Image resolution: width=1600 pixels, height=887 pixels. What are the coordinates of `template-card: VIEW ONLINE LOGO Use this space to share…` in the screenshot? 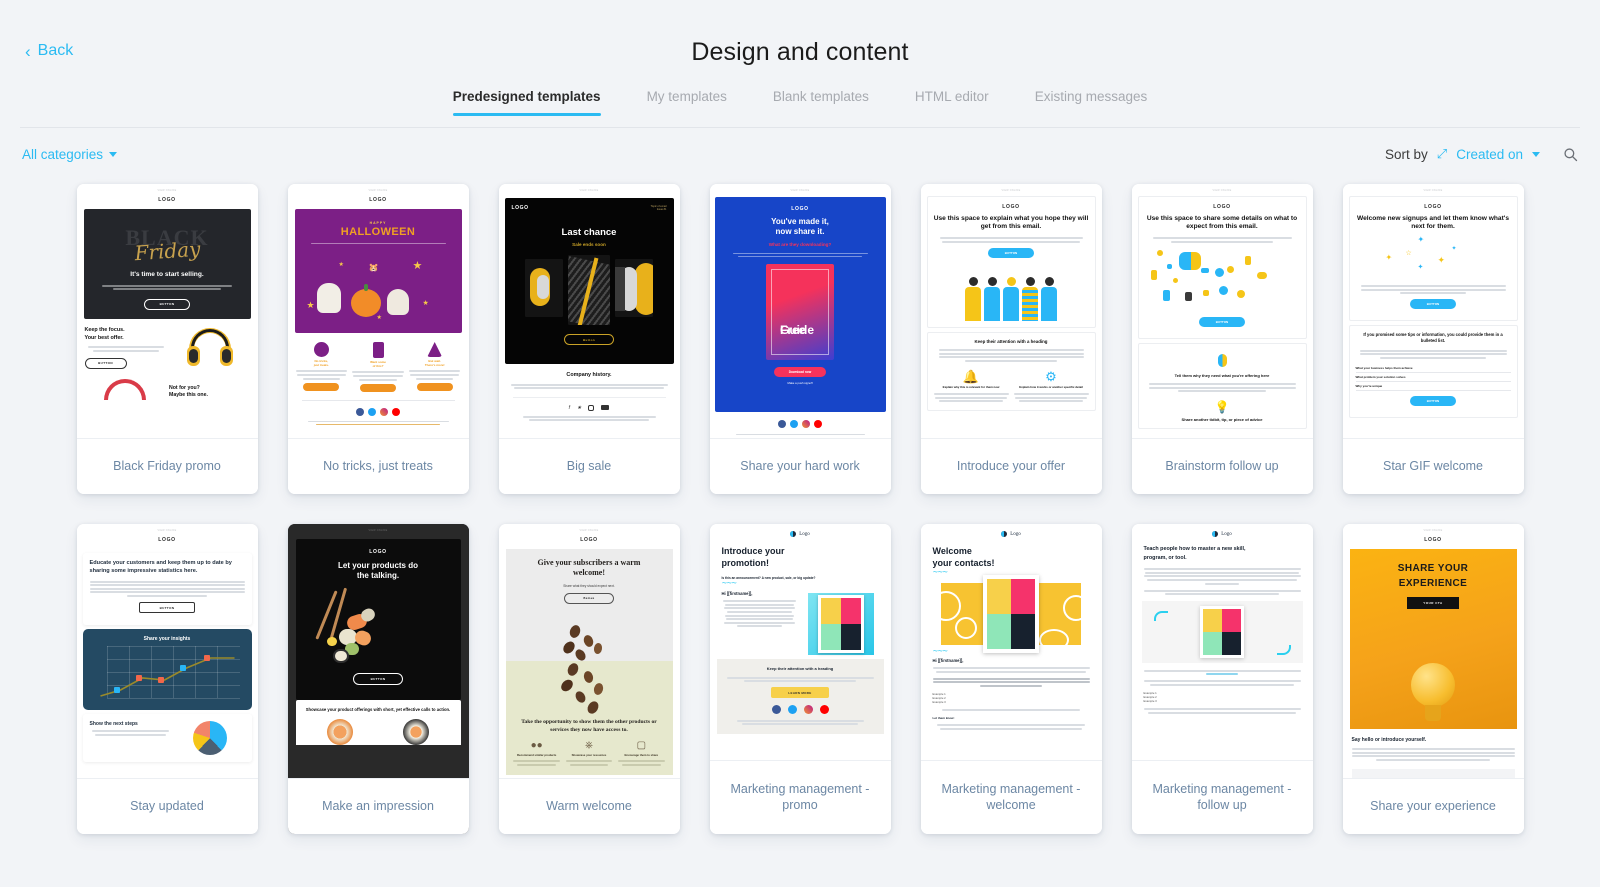 It's located at (1222, 339).